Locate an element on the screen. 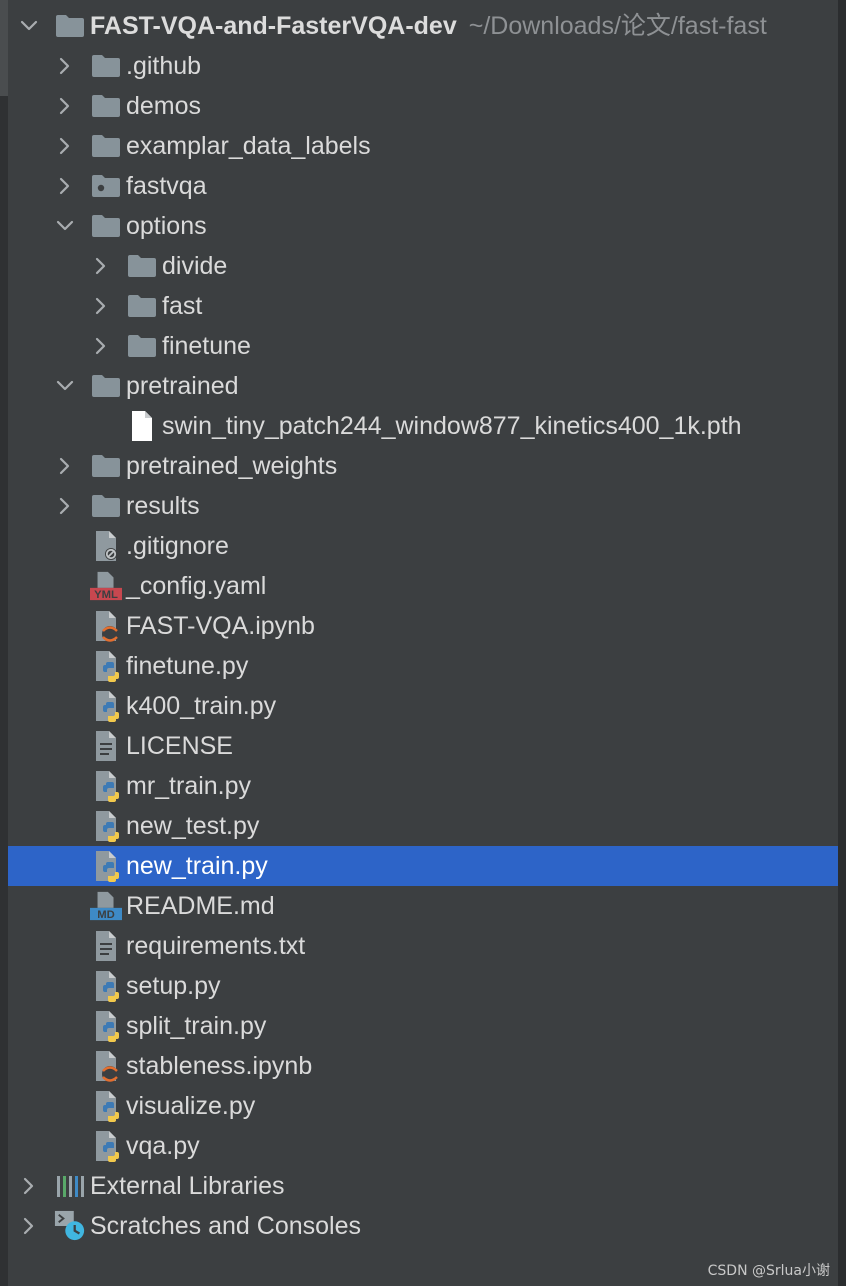 Image resolution: width=846 pixels, height=1286 pixels. tree-item-gitignore: .gitignore is located at coordinates (423, 546).